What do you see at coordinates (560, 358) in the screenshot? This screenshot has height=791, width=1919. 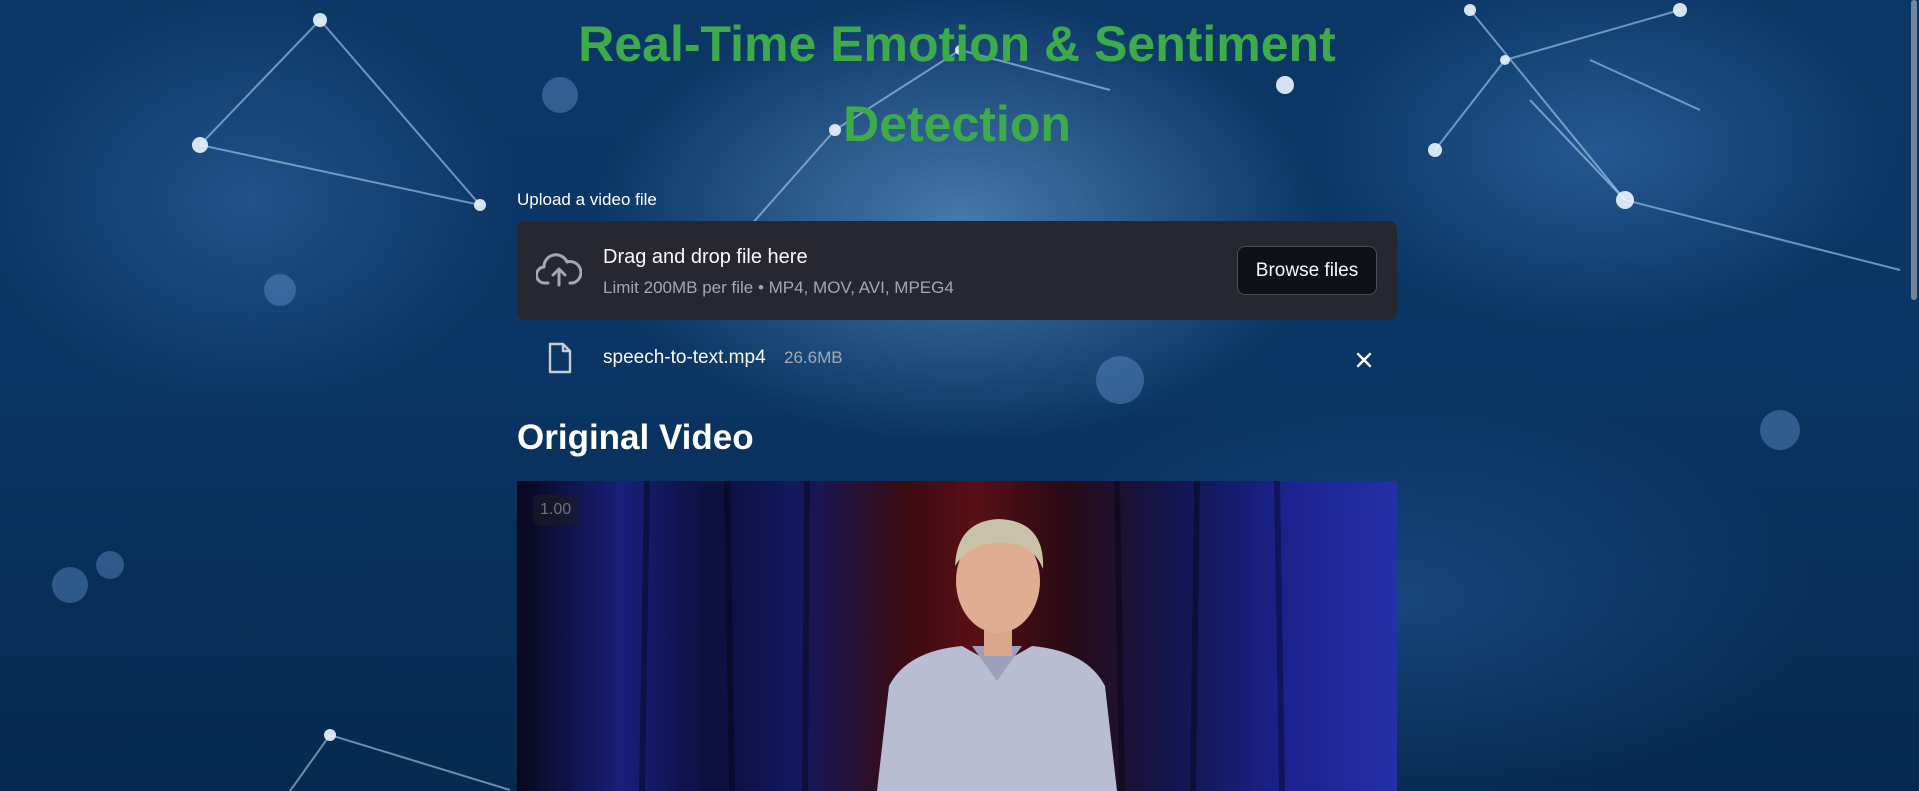 I see `file-icon` at bounding box center [560, 358].